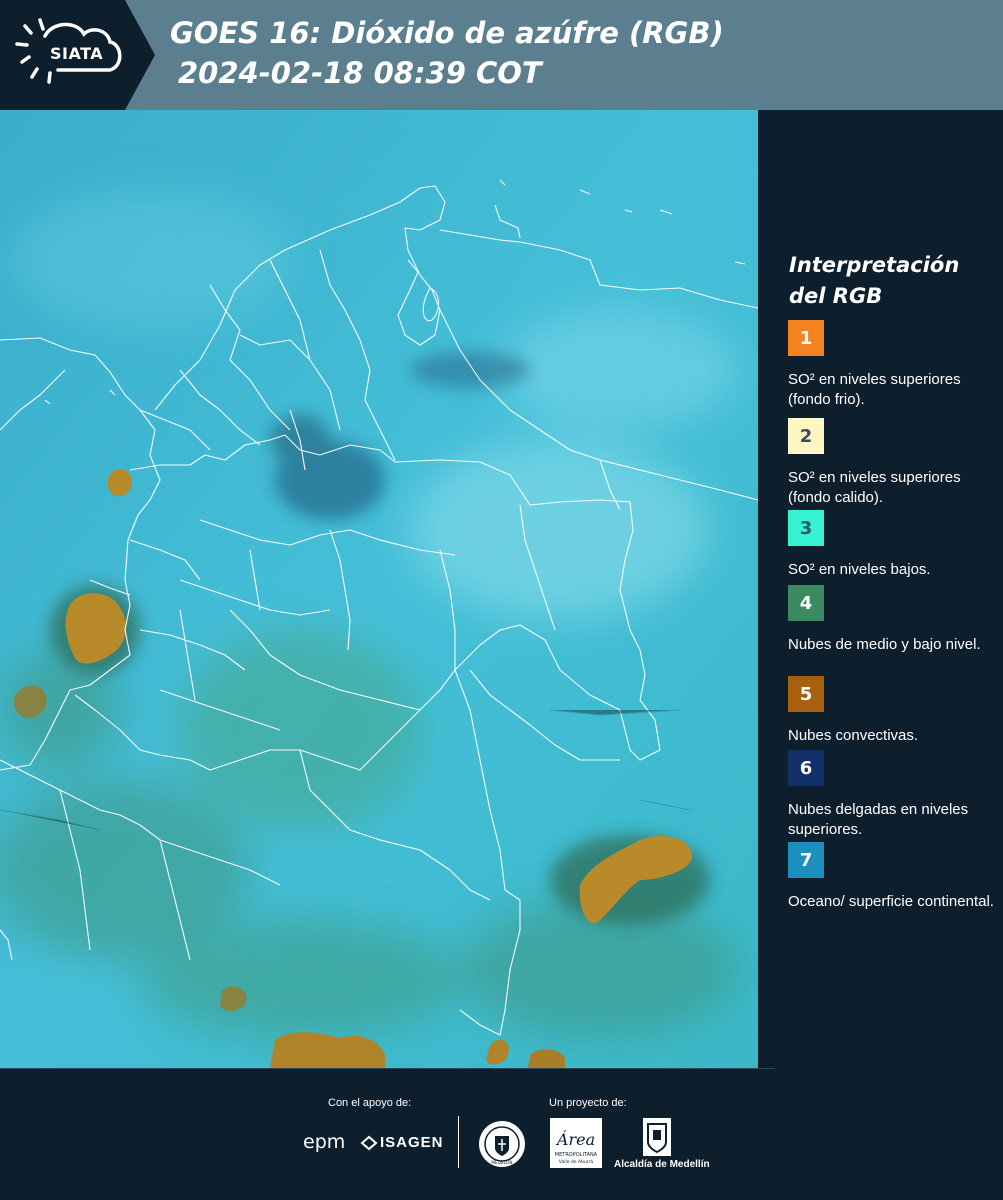  What do you see at coordinates (806, 528) in the screenshot?
I see `legend-swatch-3: 3` at bounding box center [806, 528].